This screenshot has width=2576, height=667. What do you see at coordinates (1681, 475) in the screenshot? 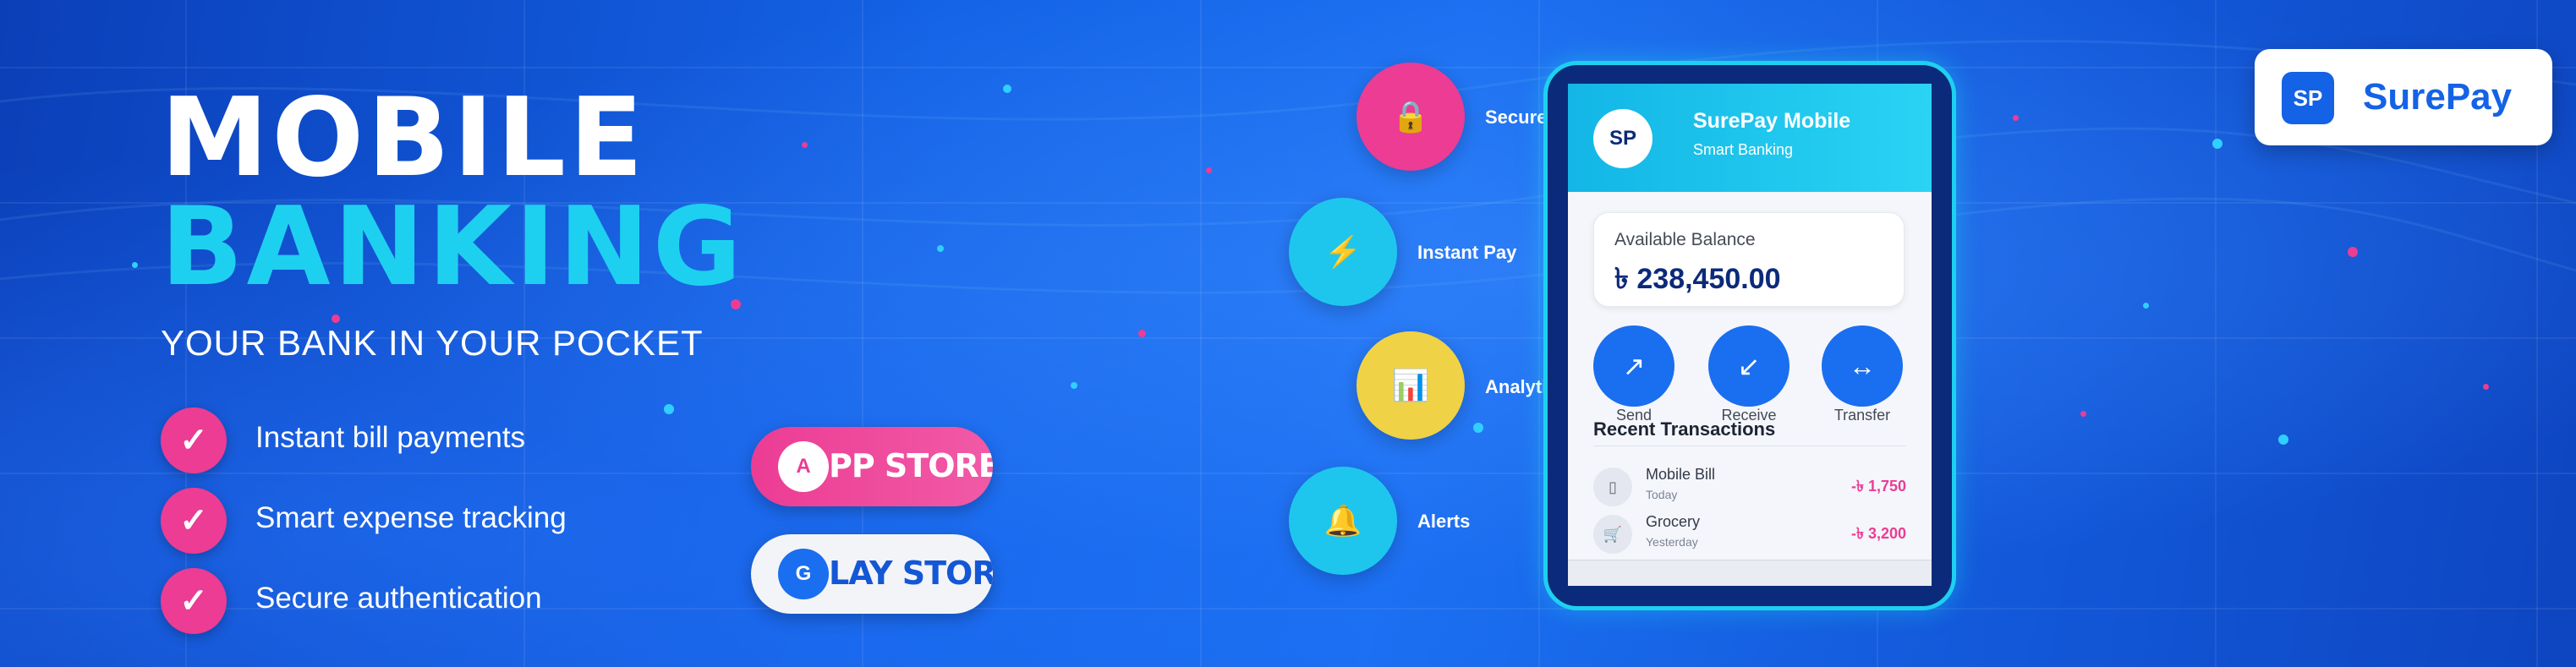
I see `transaction-name: Mobile Bill` at bounding box center [1681, 475].